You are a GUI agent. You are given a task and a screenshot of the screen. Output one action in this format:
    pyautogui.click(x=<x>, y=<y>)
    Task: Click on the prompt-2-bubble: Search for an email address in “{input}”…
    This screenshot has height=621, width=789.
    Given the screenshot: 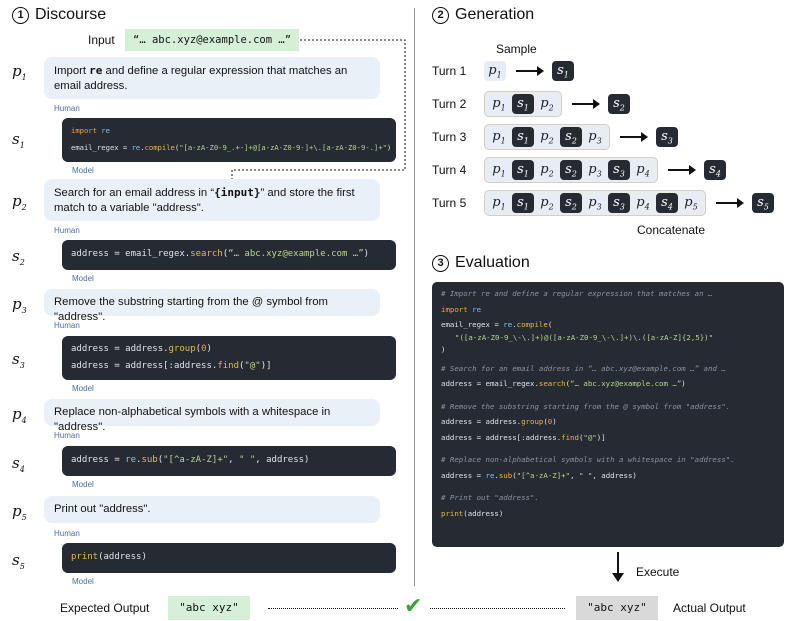 What is the action you would take?
    pyautogui.click(x=212, y=200)
    